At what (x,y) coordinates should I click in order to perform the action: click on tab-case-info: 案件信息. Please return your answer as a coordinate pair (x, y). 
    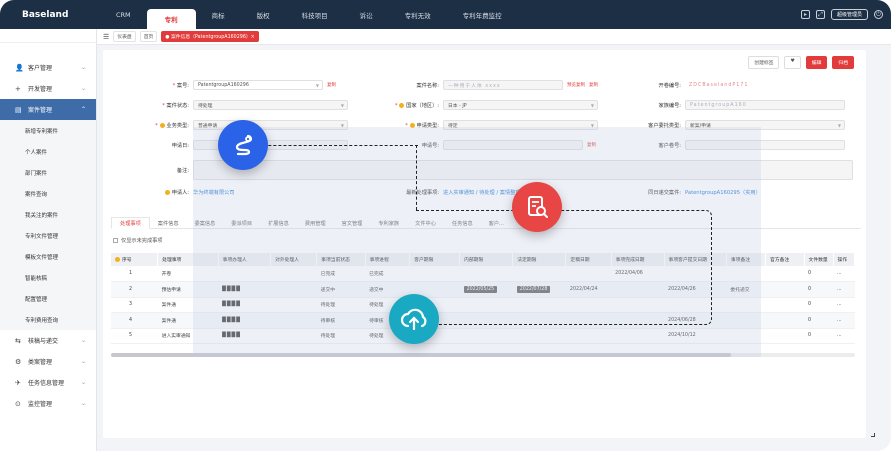
    Looking at the image, I should click on (168, 223).